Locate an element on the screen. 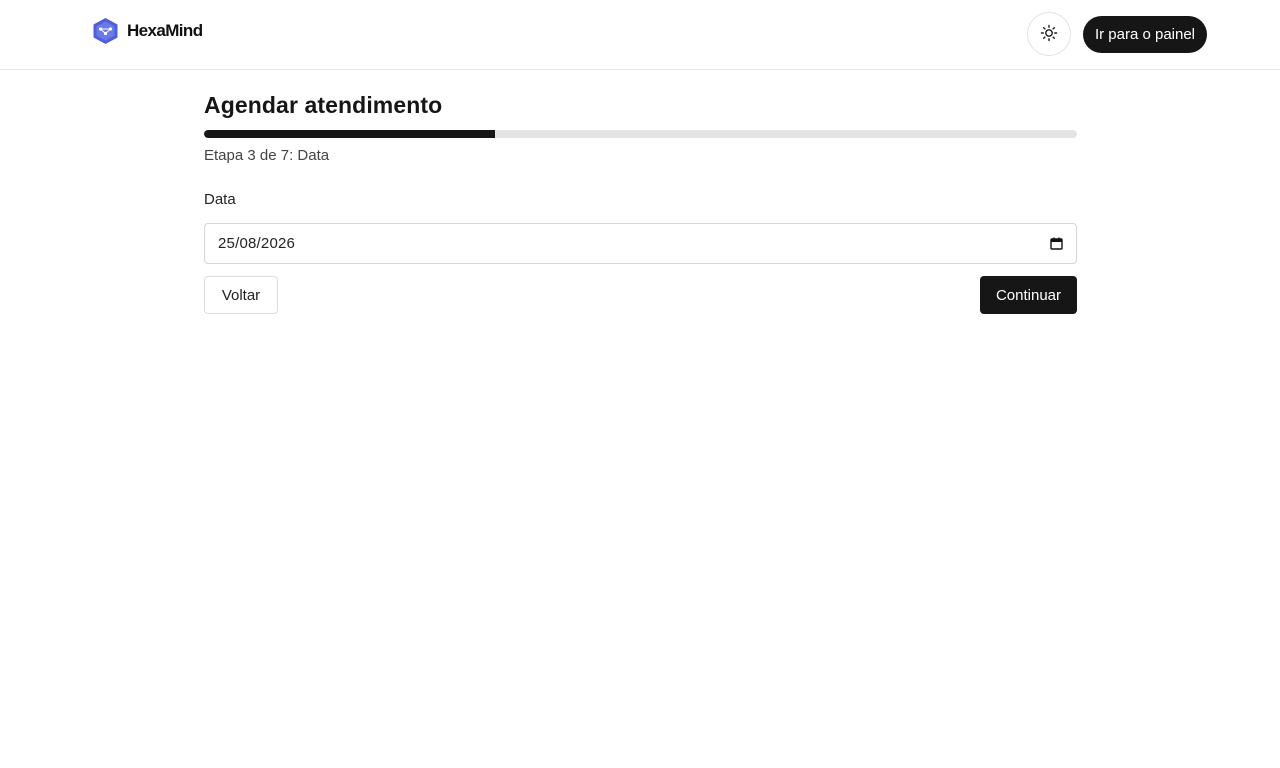 This screenshot has height=768, width=1280. brand-name: HexaMind is located at coordinates (165, 30).